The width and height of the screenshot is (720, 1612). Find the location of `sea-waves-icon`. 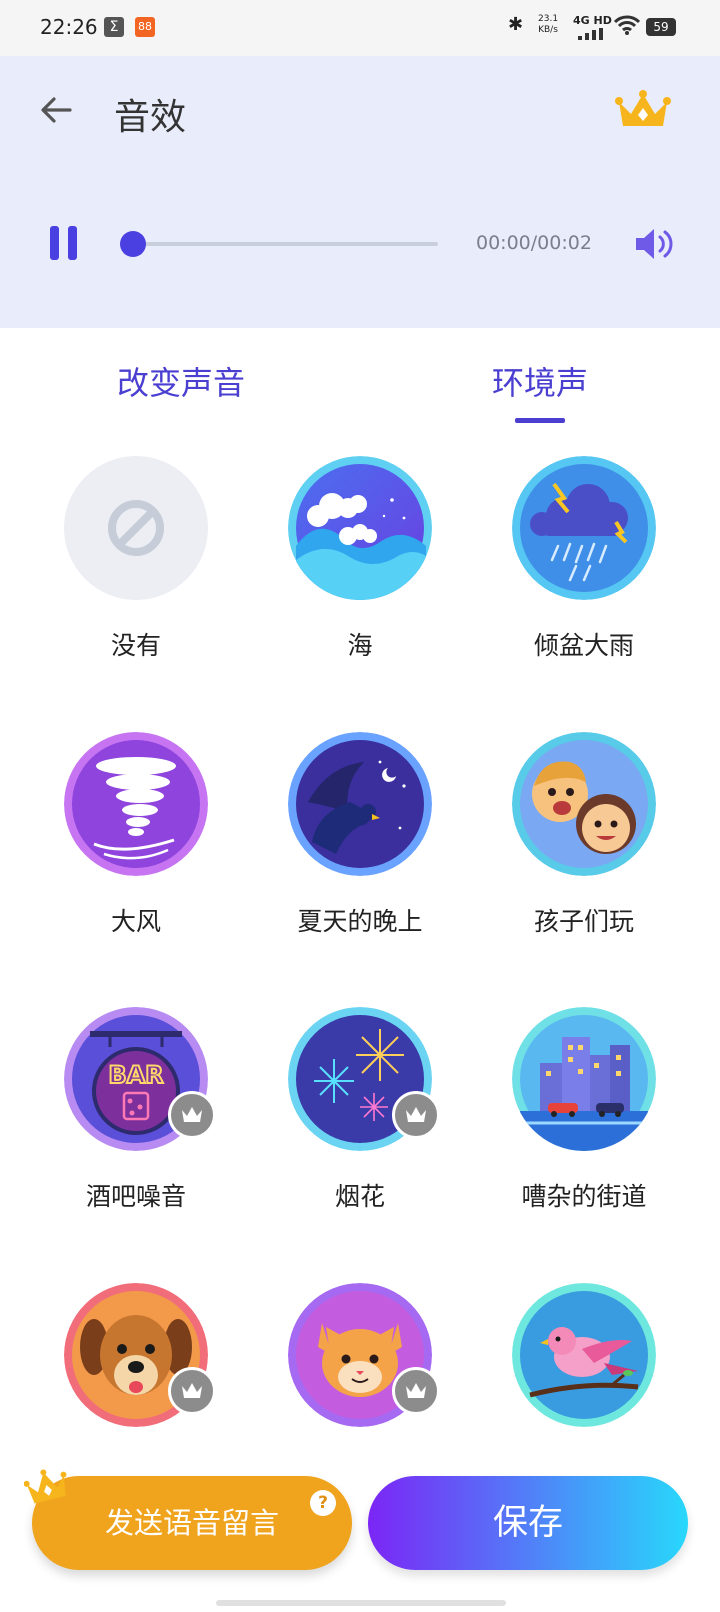

sea-waves-icon is located at coordinates (360, 528).